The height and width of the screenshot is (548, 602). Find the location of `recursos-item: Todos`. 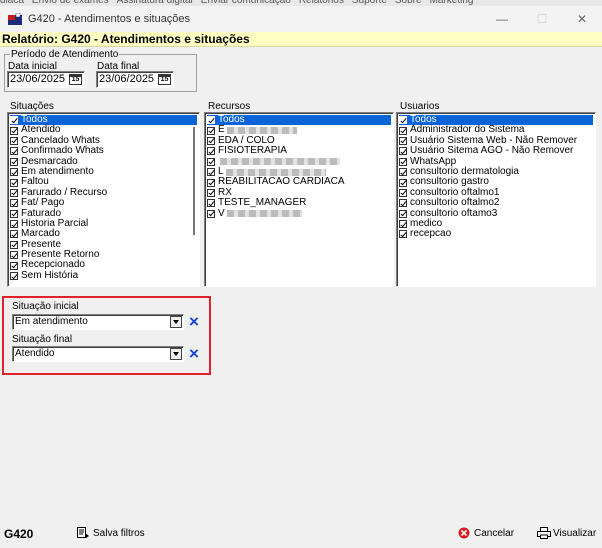

recursos-item: Todos is located at coordinates (299, 120).